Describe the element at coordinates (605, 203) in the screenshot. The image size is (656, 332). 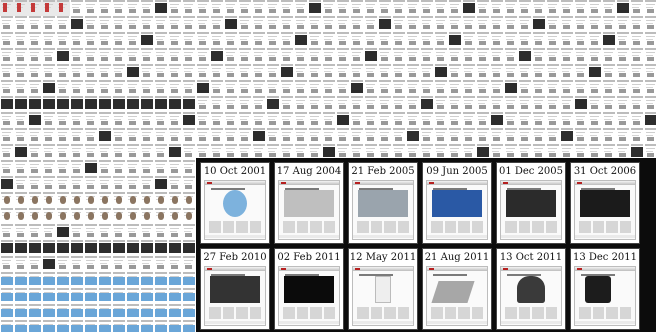
I see `snapshot-card: 31 Oct 2006` at that location.